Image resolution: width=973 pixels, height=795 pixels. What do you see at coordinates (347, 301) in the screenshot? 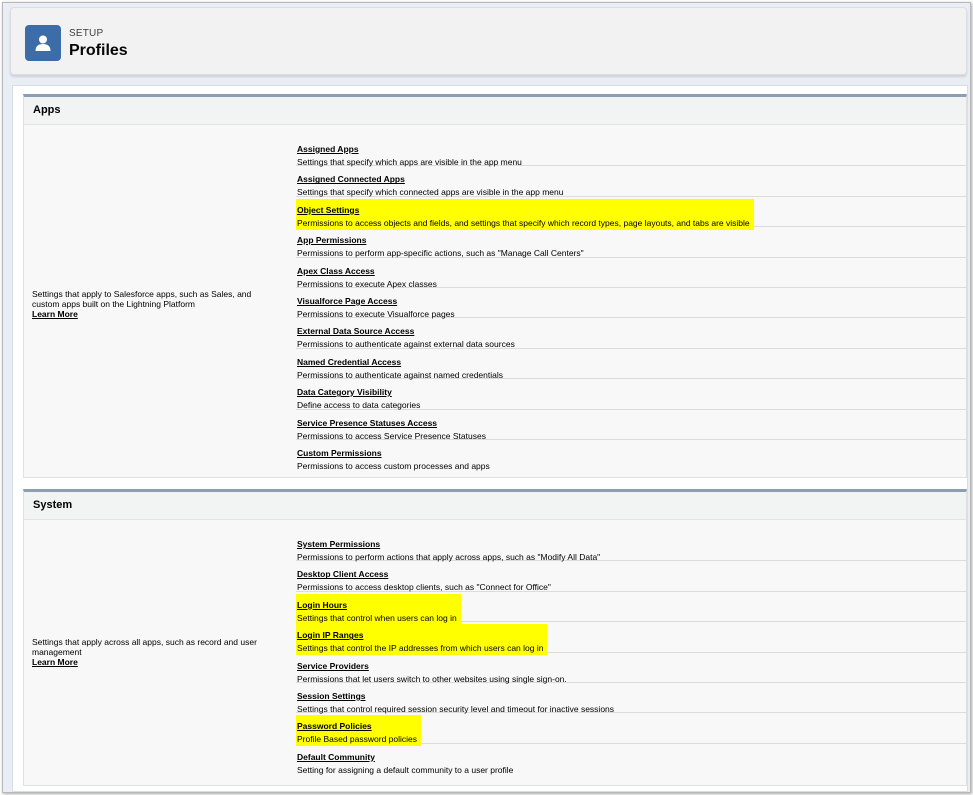
I see `visualforce-page-access-link: Visualforce Page Access` at bounding box center [347, 301].